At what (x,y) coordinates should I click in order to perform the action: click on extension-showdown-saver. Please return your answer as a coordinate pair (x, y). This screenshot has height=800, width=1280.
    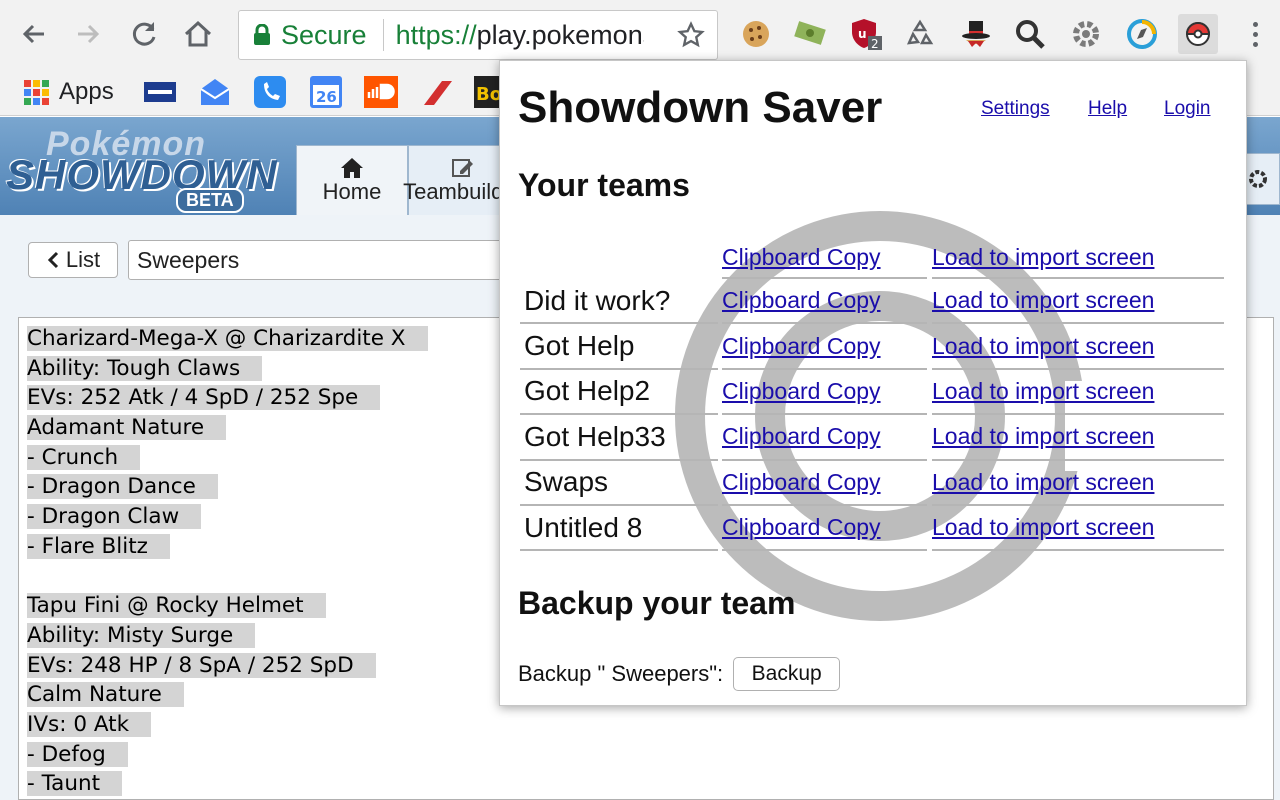
    Looking at the image, I should click on (1198, 34).